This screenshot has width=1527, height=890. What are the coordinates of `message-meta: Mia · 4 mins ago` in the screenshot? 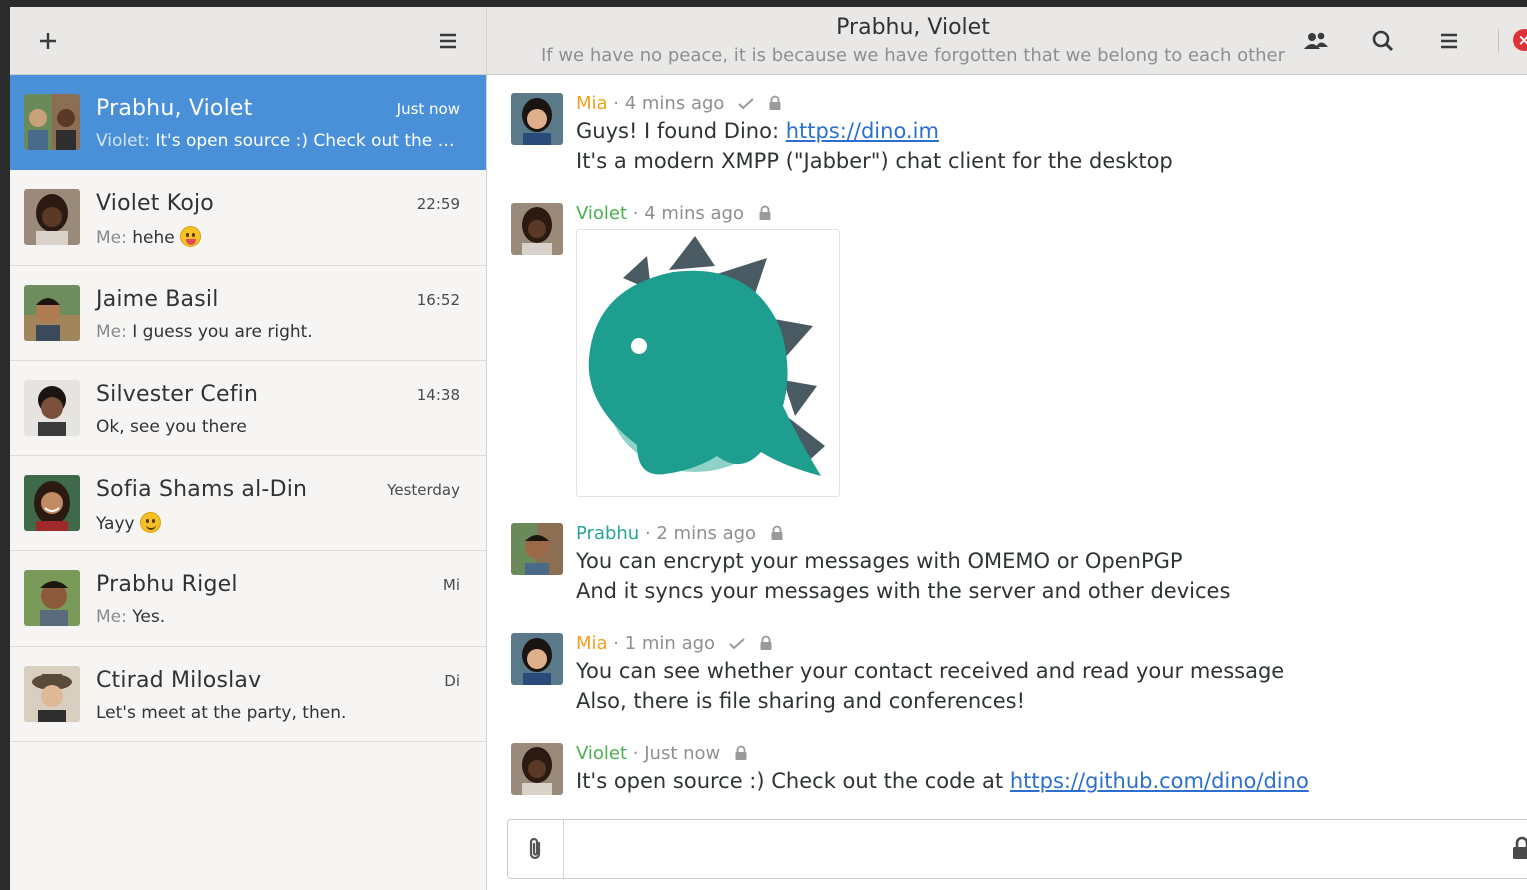 It's located at (679, 103).